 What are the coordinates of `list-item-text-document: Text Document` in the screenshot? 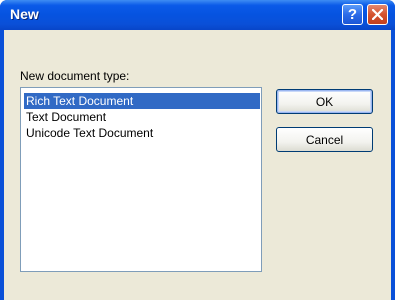 It's located at (65, 117).